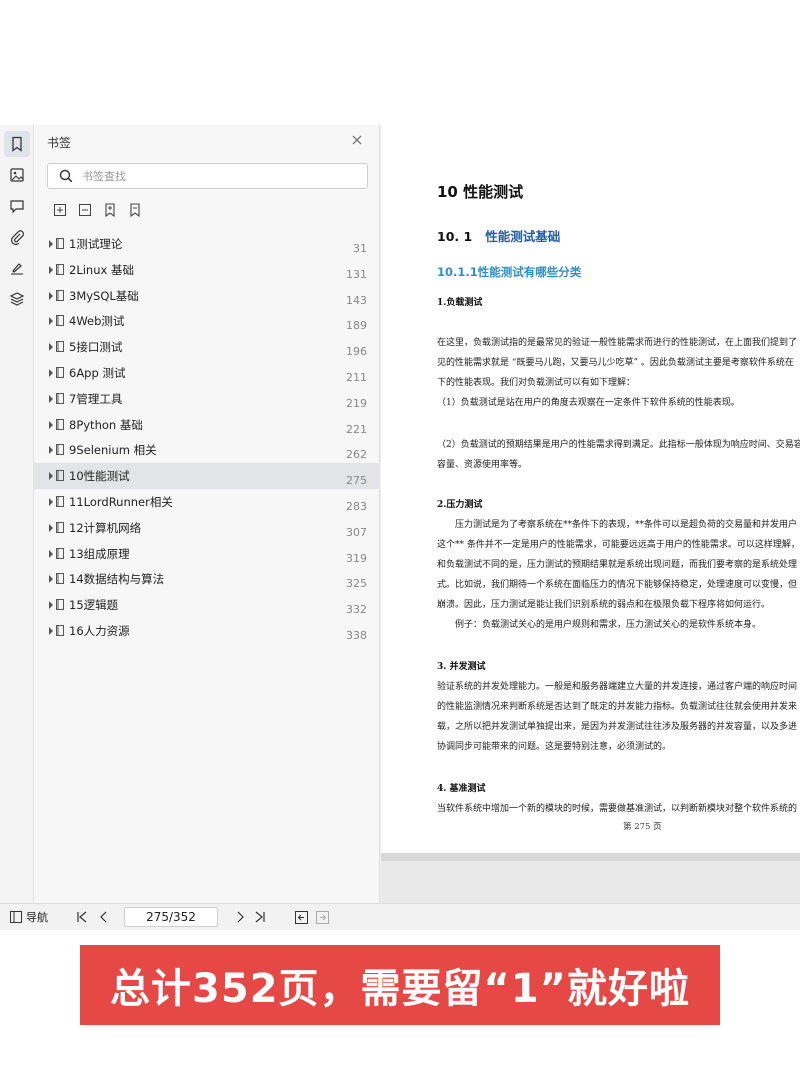  Describe the element at coordinates (60, 210) in the screenshot. I see `expand-all-button` at that location.